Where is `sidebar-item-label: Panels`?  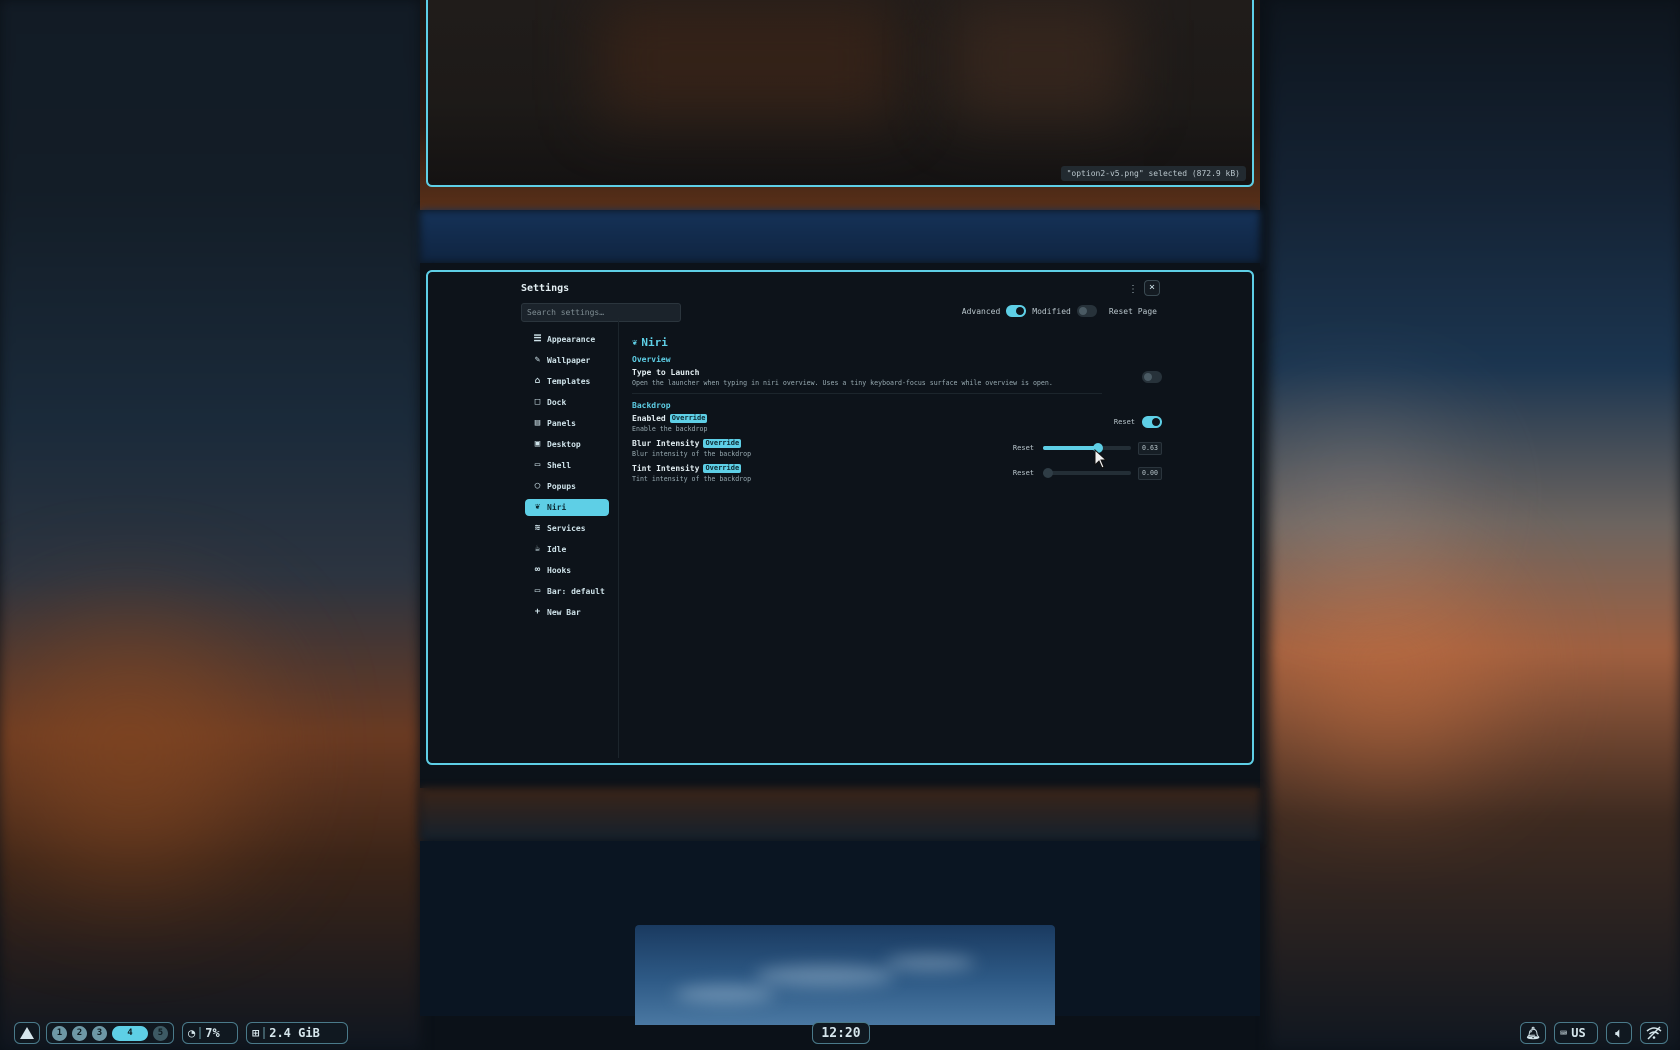 sidebar-item-label: Panels is located at coordinates (561, 423).